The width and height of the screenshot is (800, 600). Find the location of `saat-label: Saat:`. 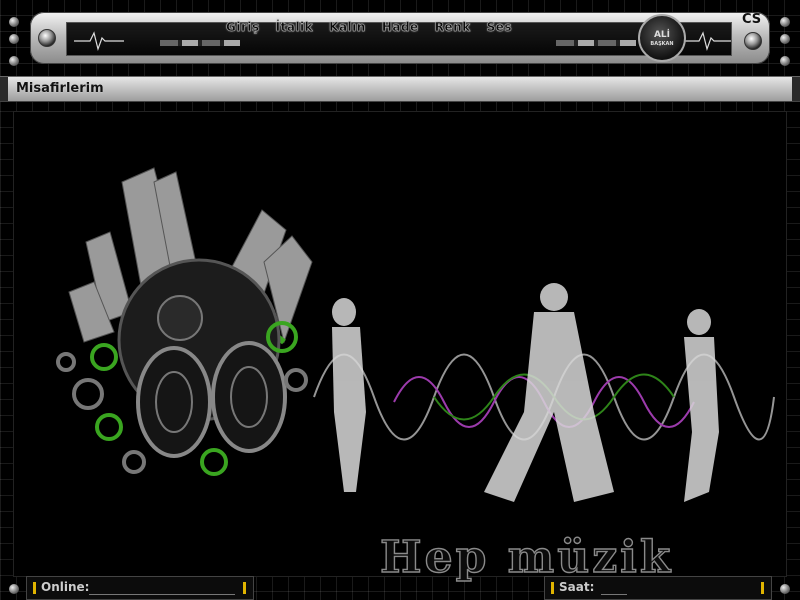

saat-label: Saat: is located at coordinates (577, 587).